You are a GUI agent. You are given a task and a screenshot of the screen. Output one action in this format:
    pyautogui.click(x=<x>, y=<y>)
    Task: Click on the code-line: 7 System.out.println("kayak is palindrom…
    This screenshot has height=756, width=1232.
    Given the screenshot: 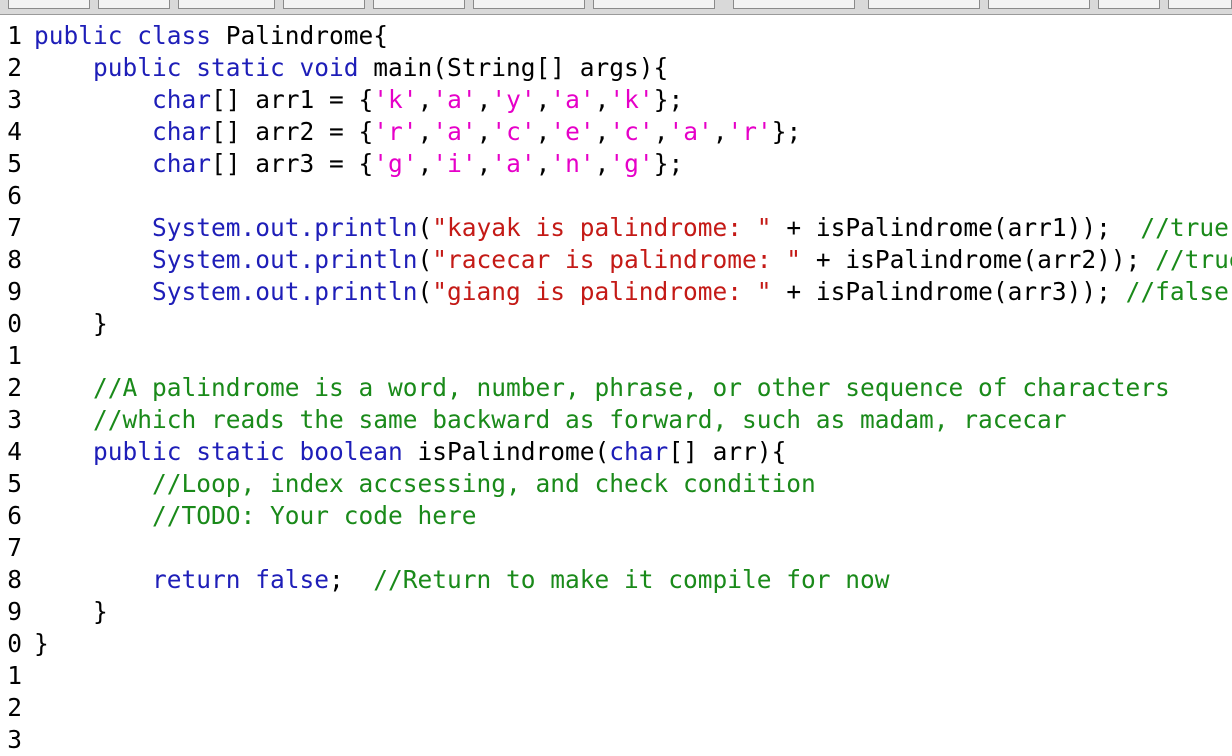 What is the action you would take?
    pyautogui.click(x=616, y=228)
    